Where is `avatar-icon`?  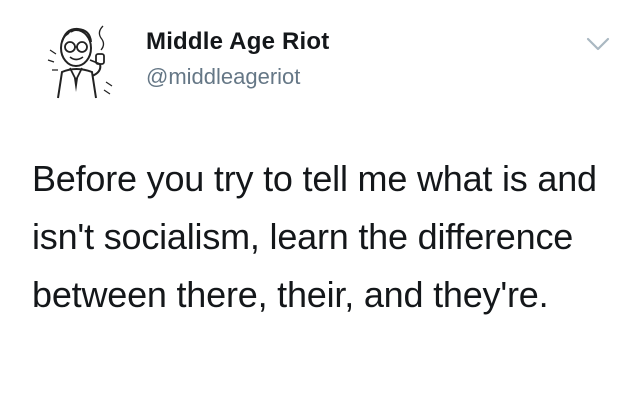
avatar-icon is located at coordinates (80, 62).